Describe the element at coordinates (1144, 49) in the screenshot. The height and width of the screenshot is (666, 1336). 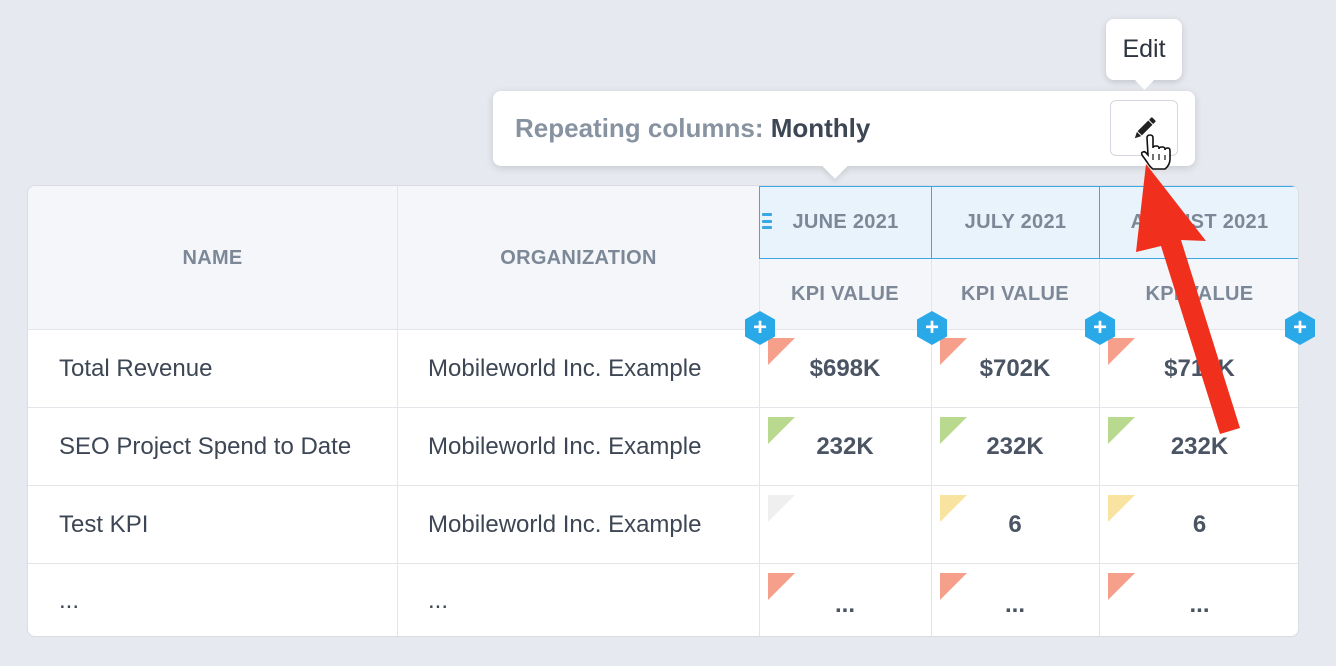
I see `edit-tooltip: Edit` at that location.